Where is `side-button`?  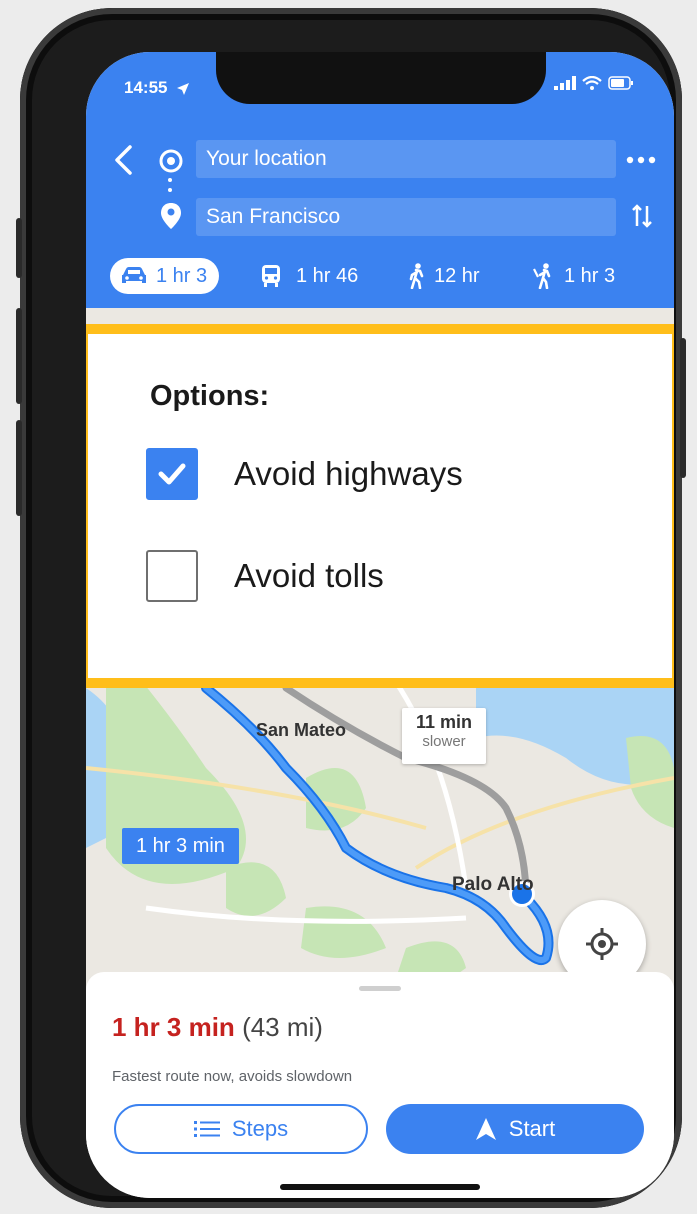 side-button is located at coordinates (683, 408).